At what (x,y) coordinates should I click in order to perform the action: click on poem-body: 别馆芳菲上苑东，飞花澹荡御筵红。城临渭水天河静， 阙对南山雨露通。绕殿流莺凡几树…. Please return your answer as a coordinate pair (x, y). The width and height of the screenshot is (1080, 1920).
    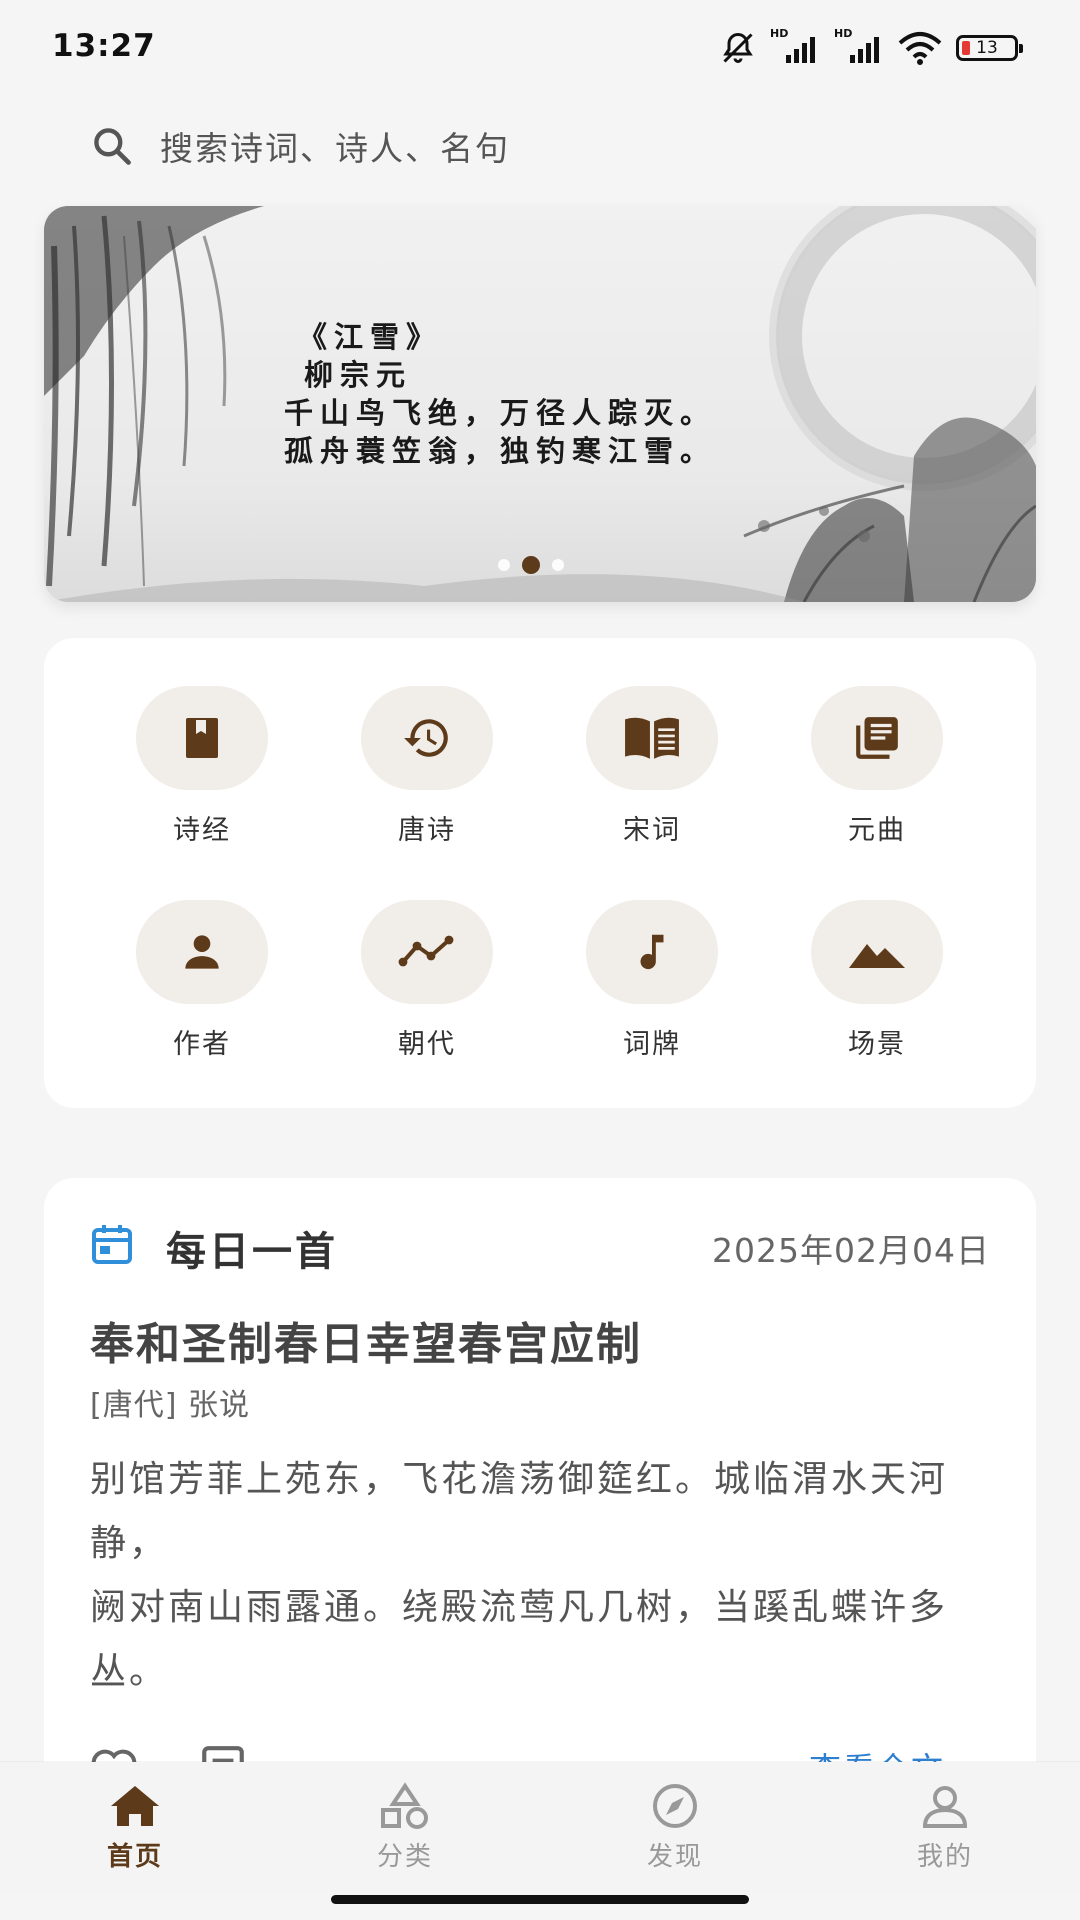
    Looking at the image, I should click on (555, 1576).